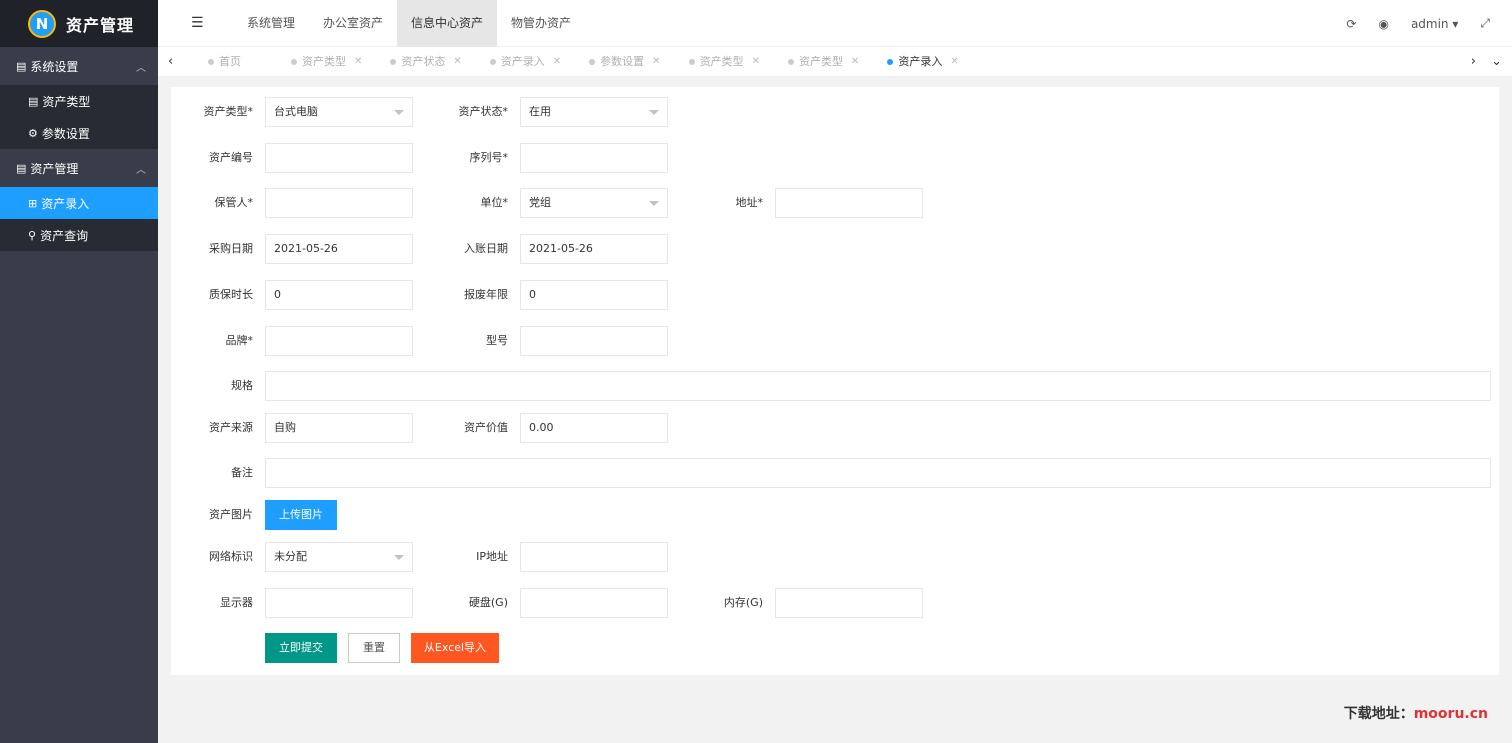  I want to click on label-warranty: 质保时长, so click(231, 294).